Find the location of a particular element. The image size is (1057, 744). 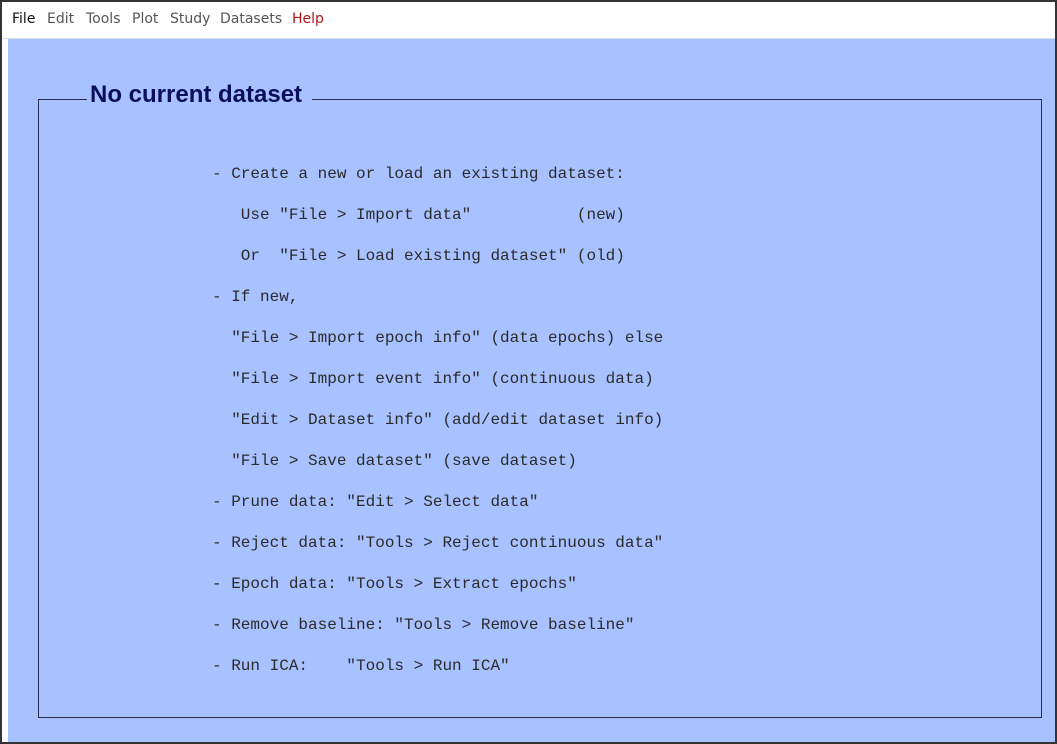

menu-help: Help is located at coordinates (308, 19).